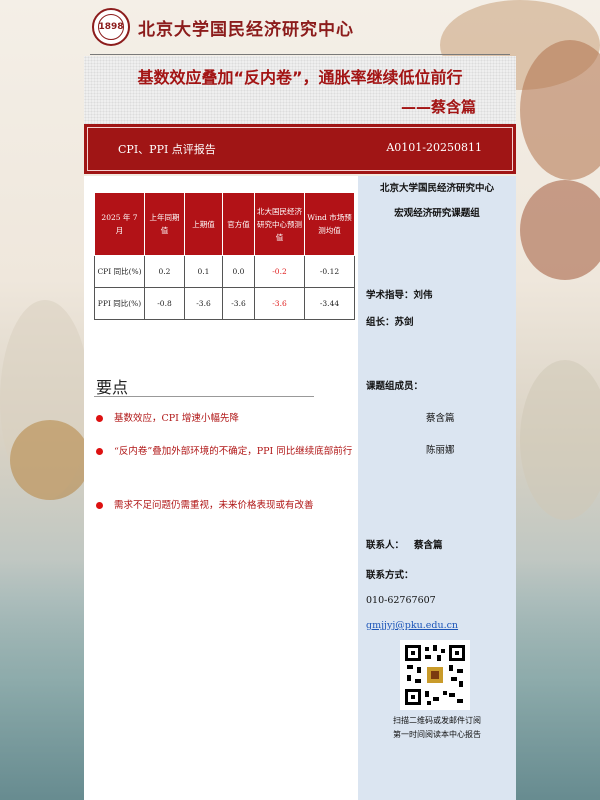  I want to click on key-point-text: 需求不足问题仍需重视，未来价格表现或有改善, so click(214, 505).